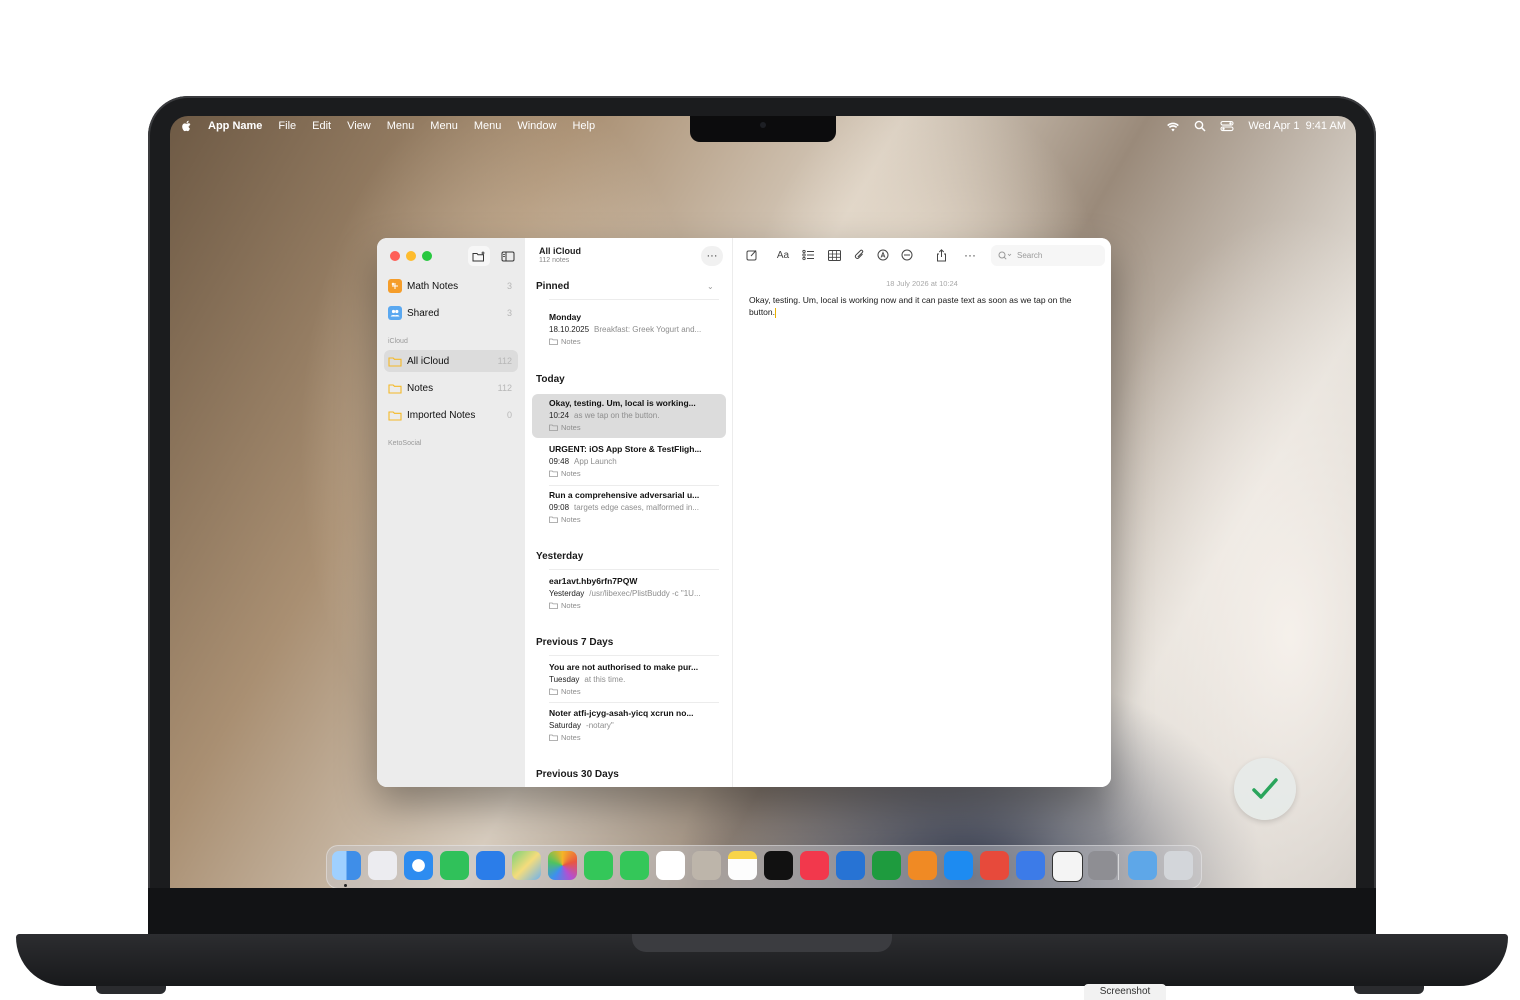  Describe the element at coordinates (907, 255) in the screenshot. I see `lock-note-button` at that location.